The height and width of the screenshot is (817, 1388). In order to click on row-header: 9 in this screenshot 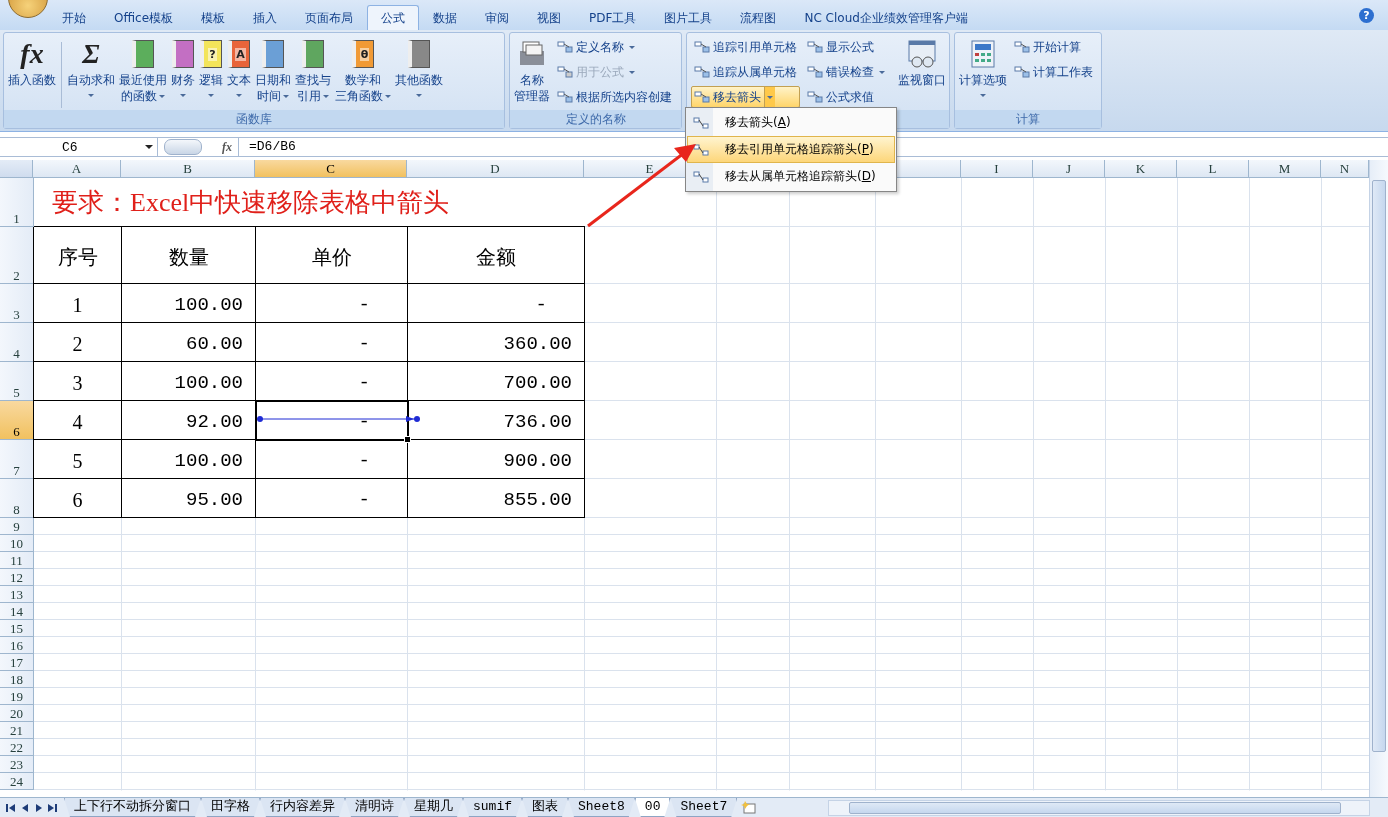, I will do `click(17, 526)`.